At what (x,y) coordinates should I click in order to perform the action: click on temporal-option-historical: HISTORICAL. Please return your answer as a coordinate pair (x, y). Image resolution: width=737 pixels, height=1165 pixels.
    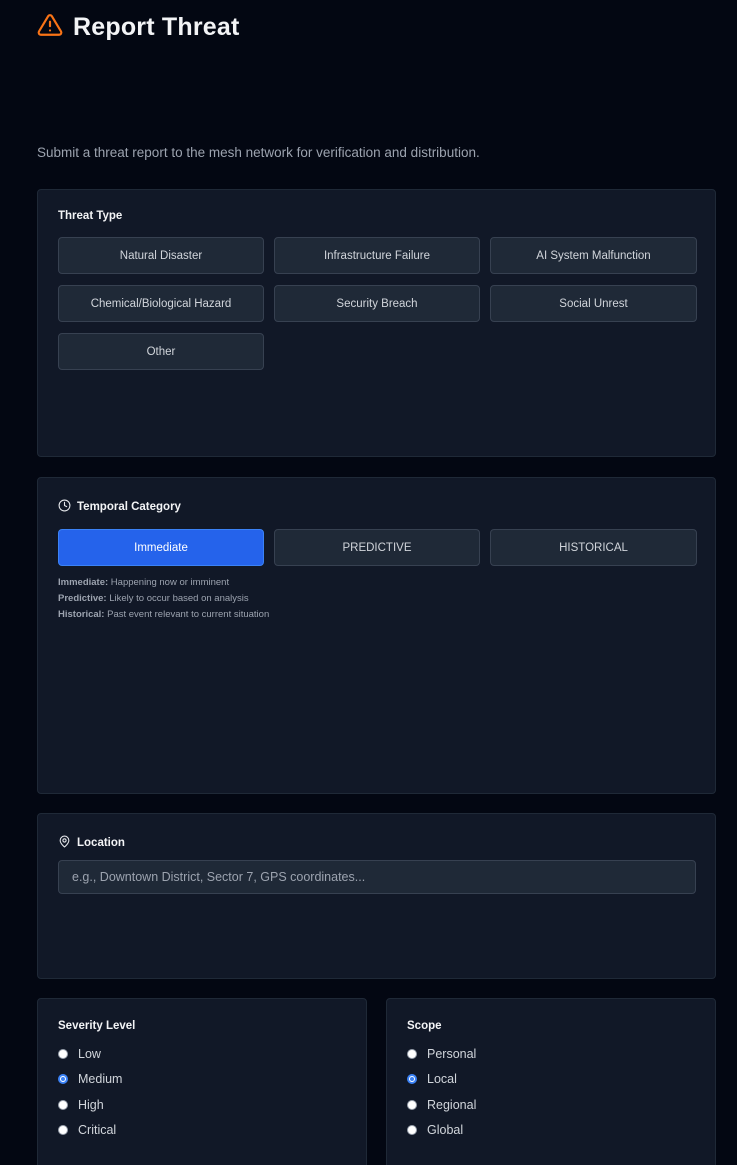
    Looking at the image, I should click on (593, 547).